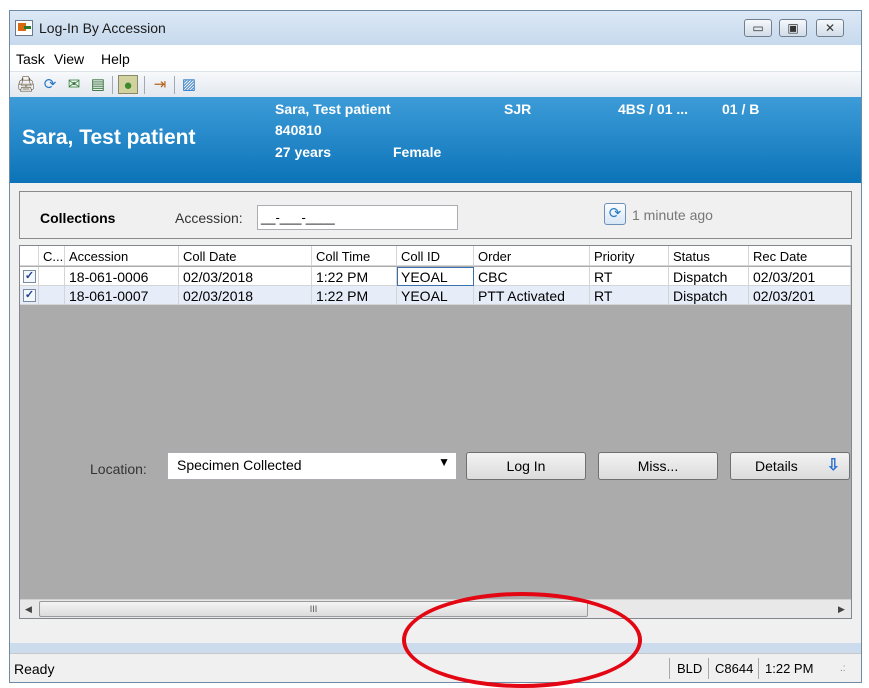 The image size is (869, 688). What do you see at coordinates (239, 465) in the screenshot?
I see `location-value: Specimen Collected` at bounding box center [239, 465].